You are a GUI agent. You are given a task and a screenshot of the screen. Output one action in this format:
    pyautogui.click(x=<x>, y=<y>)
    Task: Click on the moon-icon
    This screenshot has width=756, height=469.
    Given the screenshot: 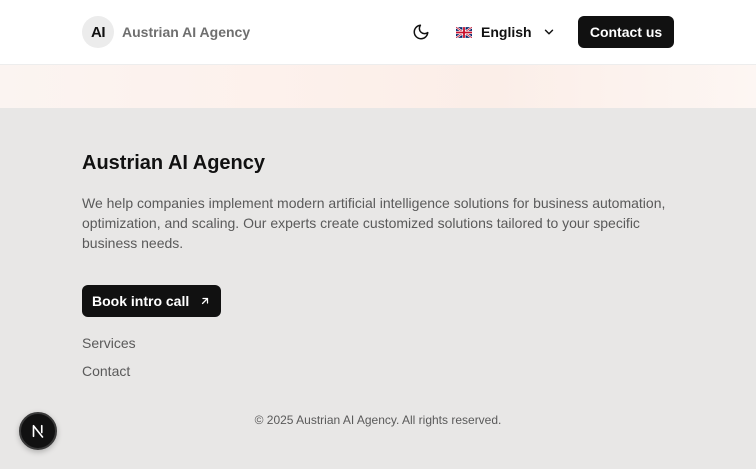 What is the action you would take?
    pyautogui.click(x=421, y=32)
    